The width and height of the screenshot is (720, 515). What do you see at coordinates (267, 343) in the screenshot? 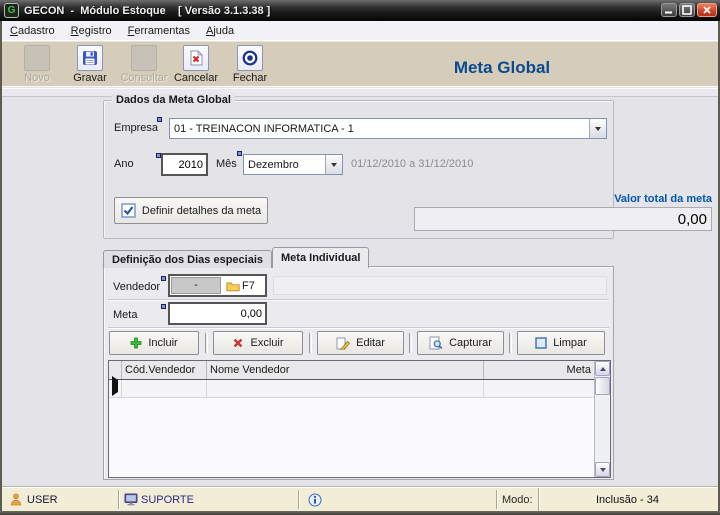
I see `excluir-label: Excluir` at bounding box center [267, 343].